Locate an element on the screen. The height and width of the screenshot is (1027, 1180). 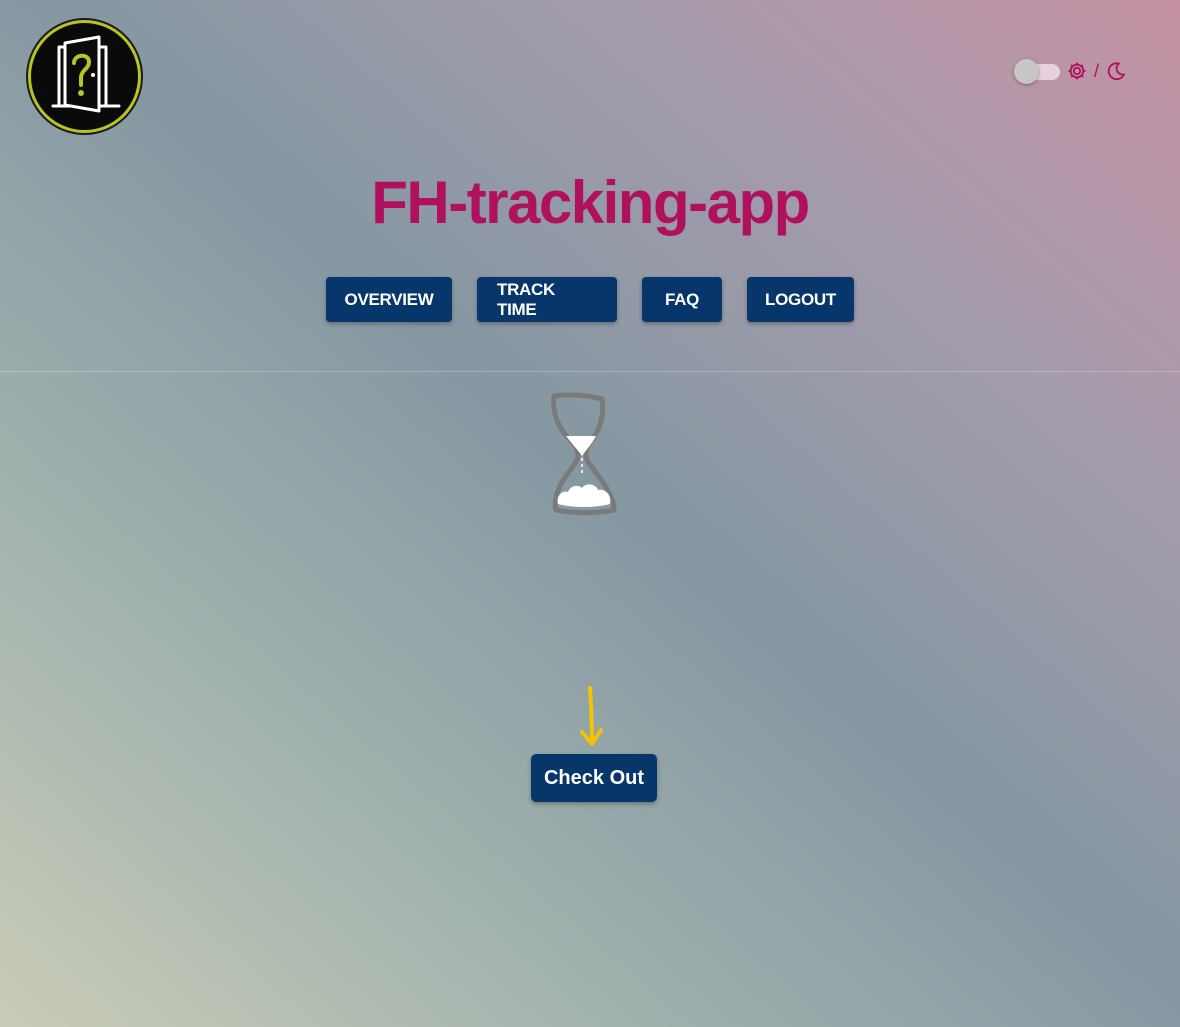
page-title: FH-tracking-app is located at coordinates (590, 202).